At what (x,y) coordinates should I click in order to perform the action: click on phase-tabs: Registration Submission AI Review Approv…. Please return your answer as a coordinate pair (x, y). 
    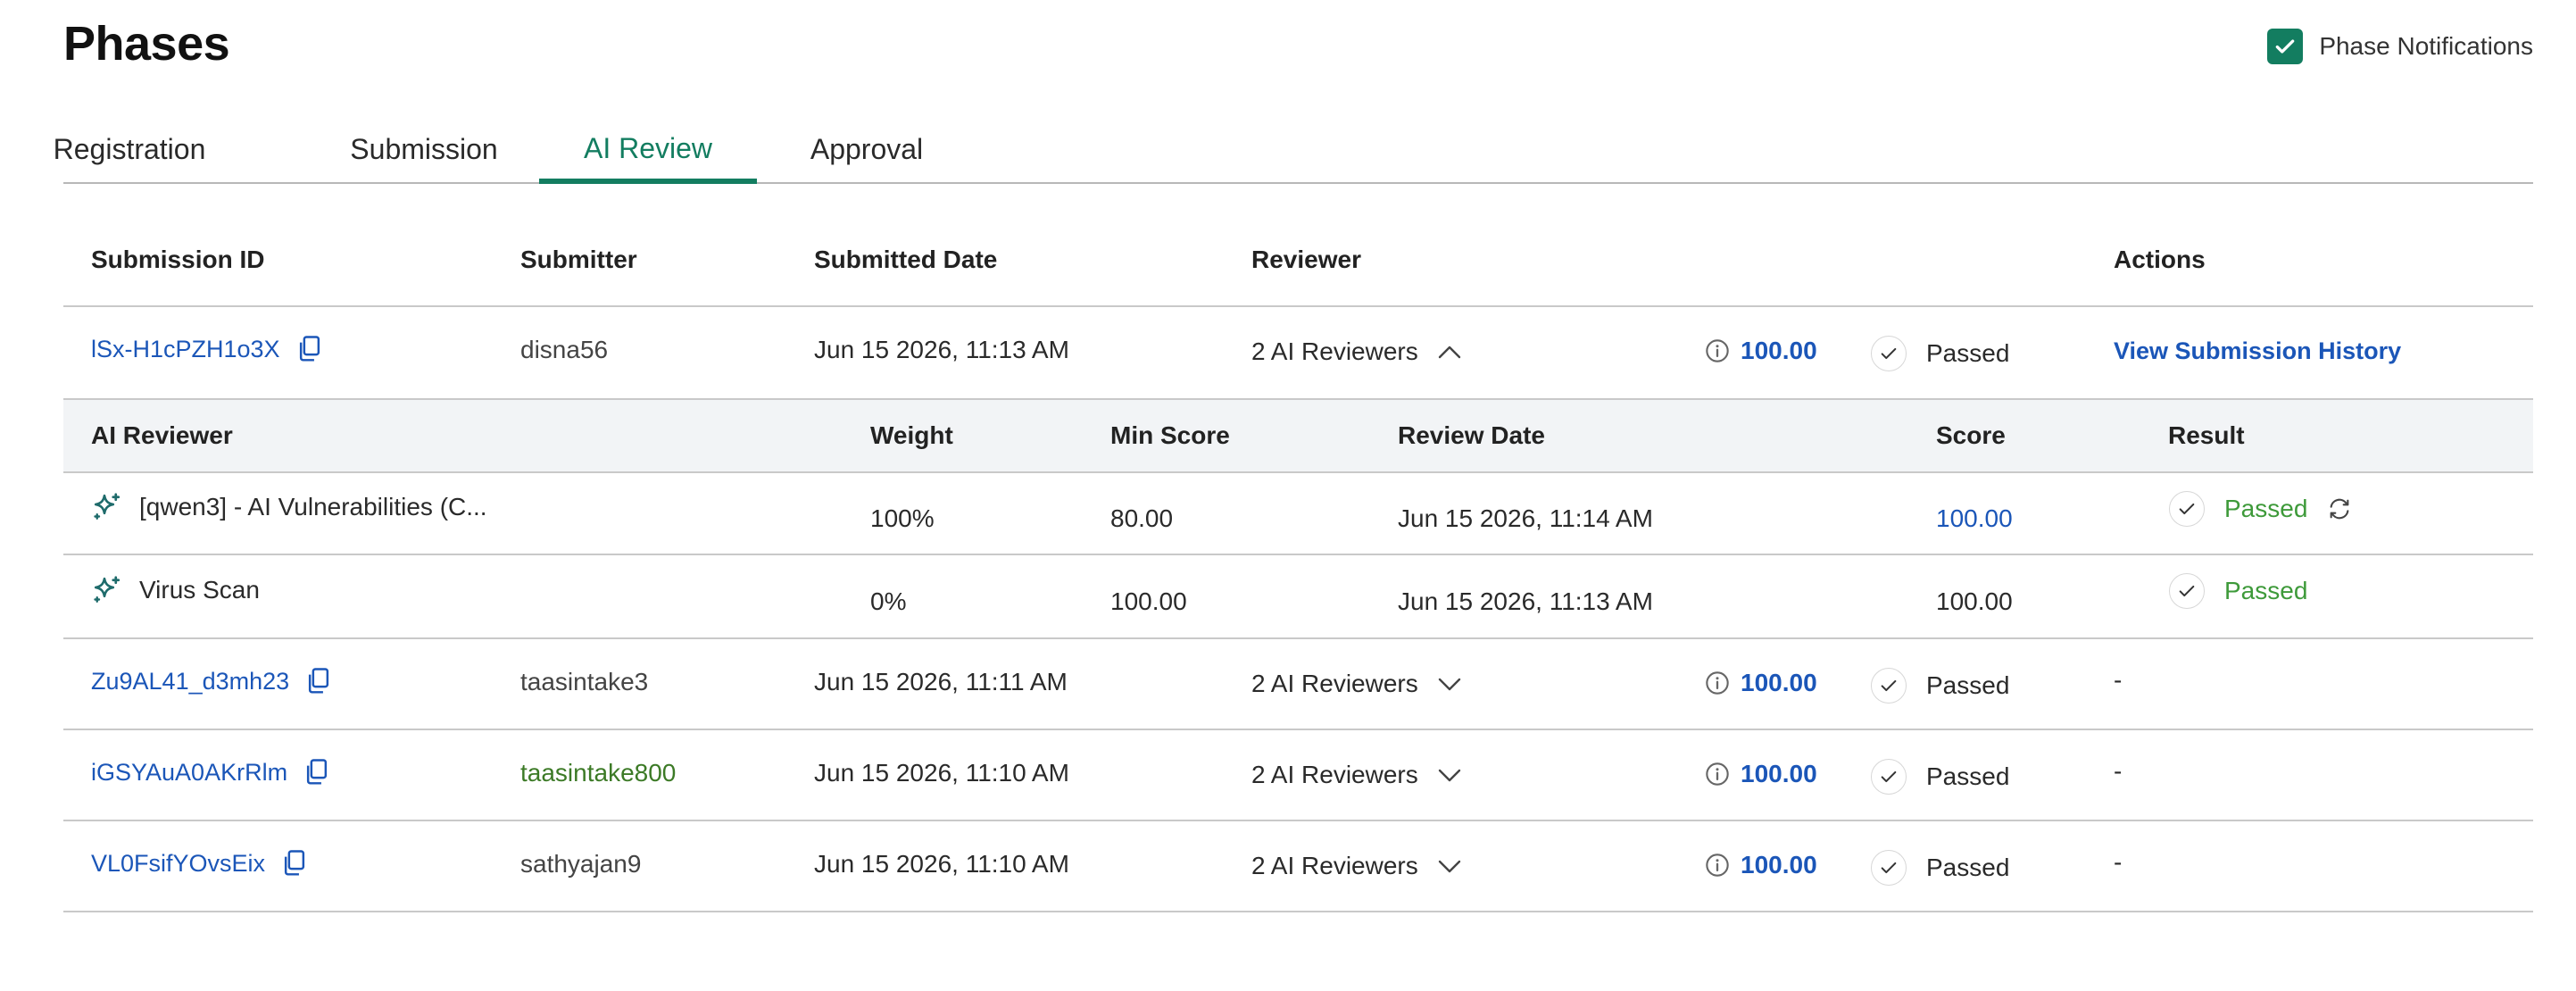
    Looking at the image, I should click on (1293, 151).